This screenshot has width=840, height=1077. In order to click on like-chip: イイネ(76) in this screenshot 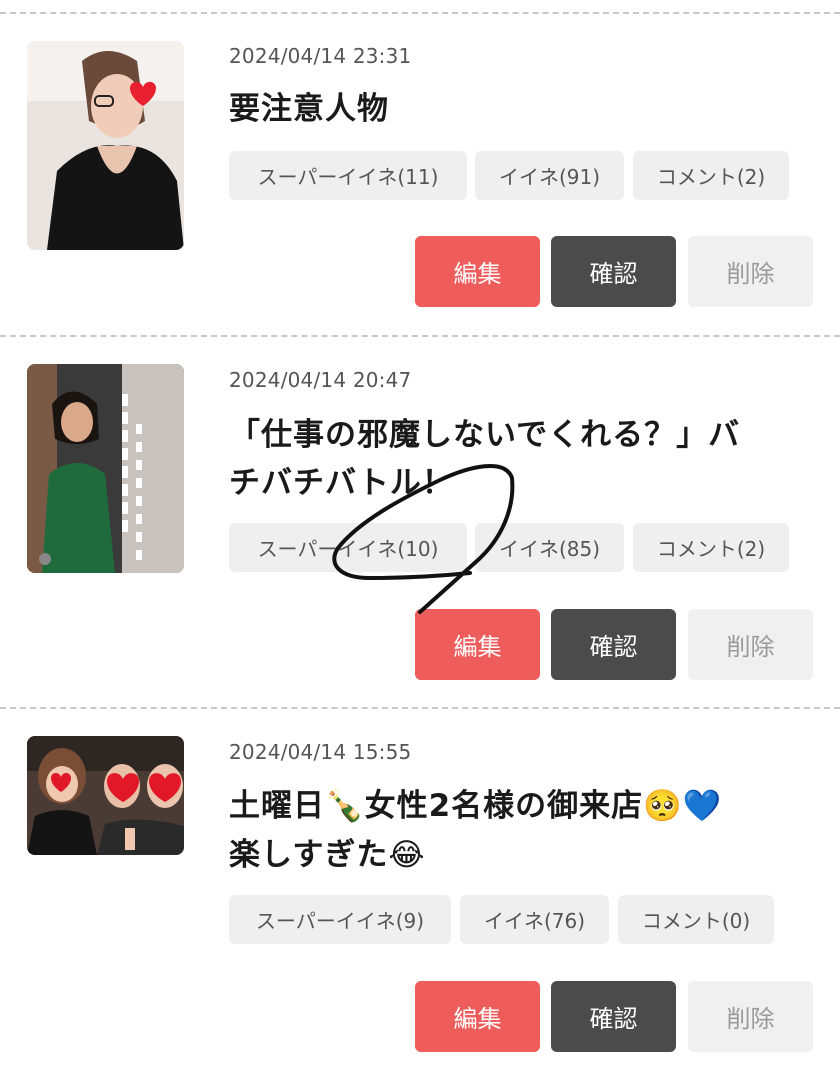, I will do `click(534, 919)`.